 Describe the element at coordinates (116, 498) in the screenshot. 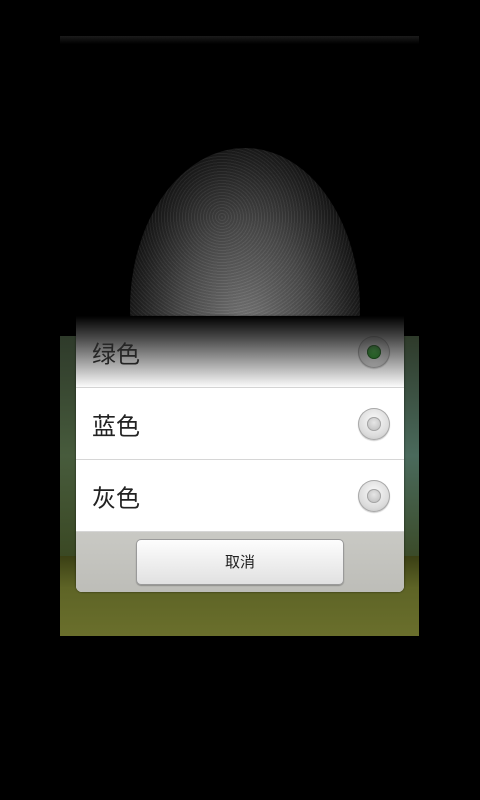

I see `color-option-label: 灰色` at that location.